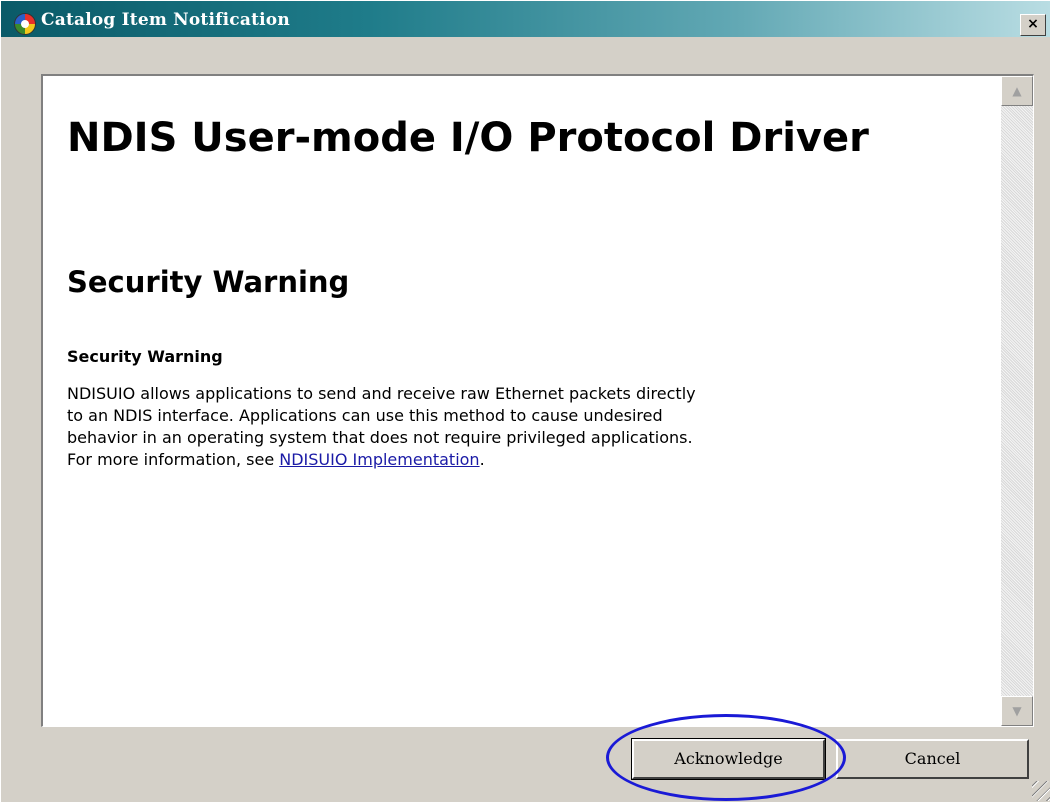 Image resolution: width=1051 pixels, height=803 pixels. What do you see at coordinates (165, 20) in the screenshot?
I see `window-title: Catalog Item Notification` at bounding box center [165, 20].